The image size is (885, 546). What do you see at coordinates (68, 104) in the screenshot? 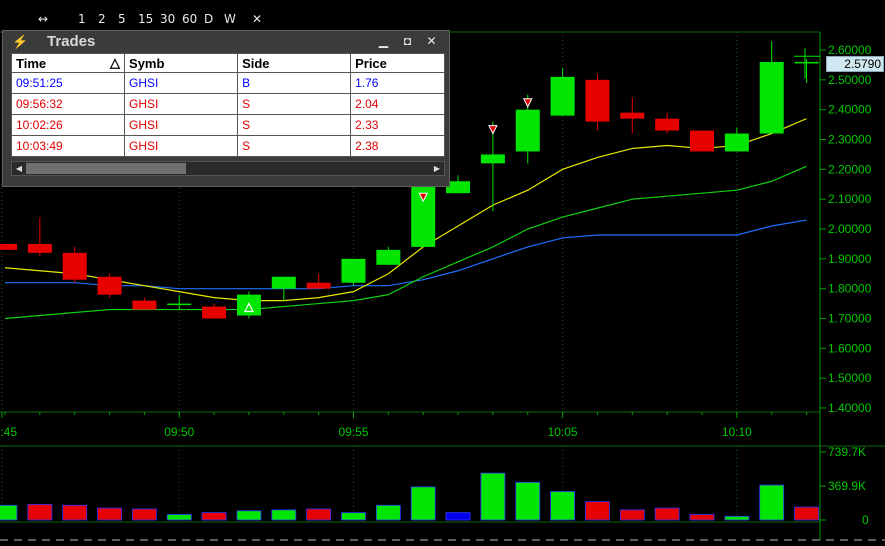
I see `trade-time-cell: 09:56:32` at bounding box center [68, 104].